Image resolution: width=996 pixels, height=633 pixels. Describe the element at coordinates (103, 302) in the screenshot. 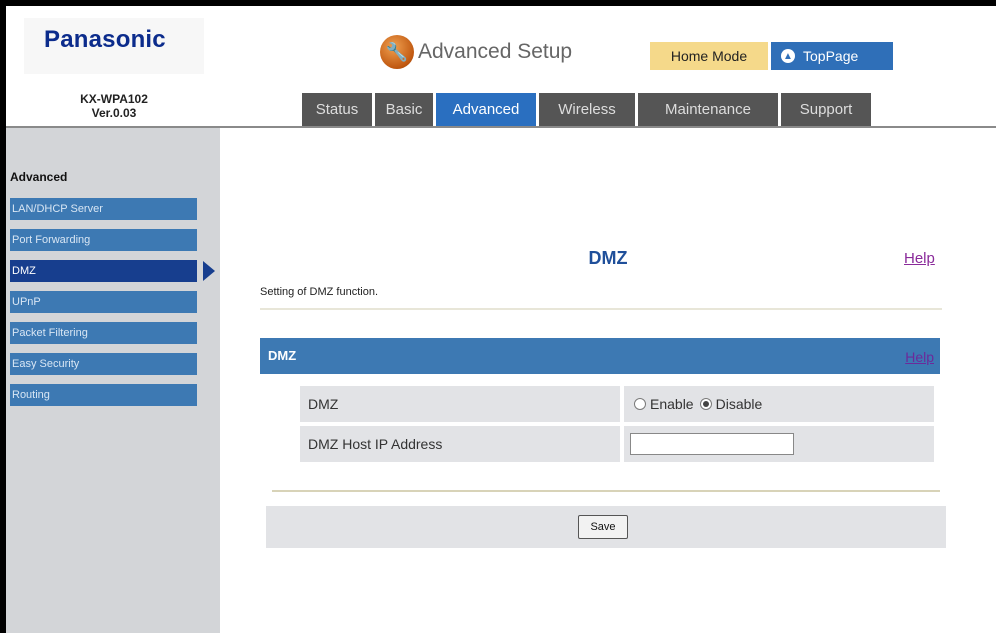

I see `sidebar-item-upnp: UPnP` at that location.